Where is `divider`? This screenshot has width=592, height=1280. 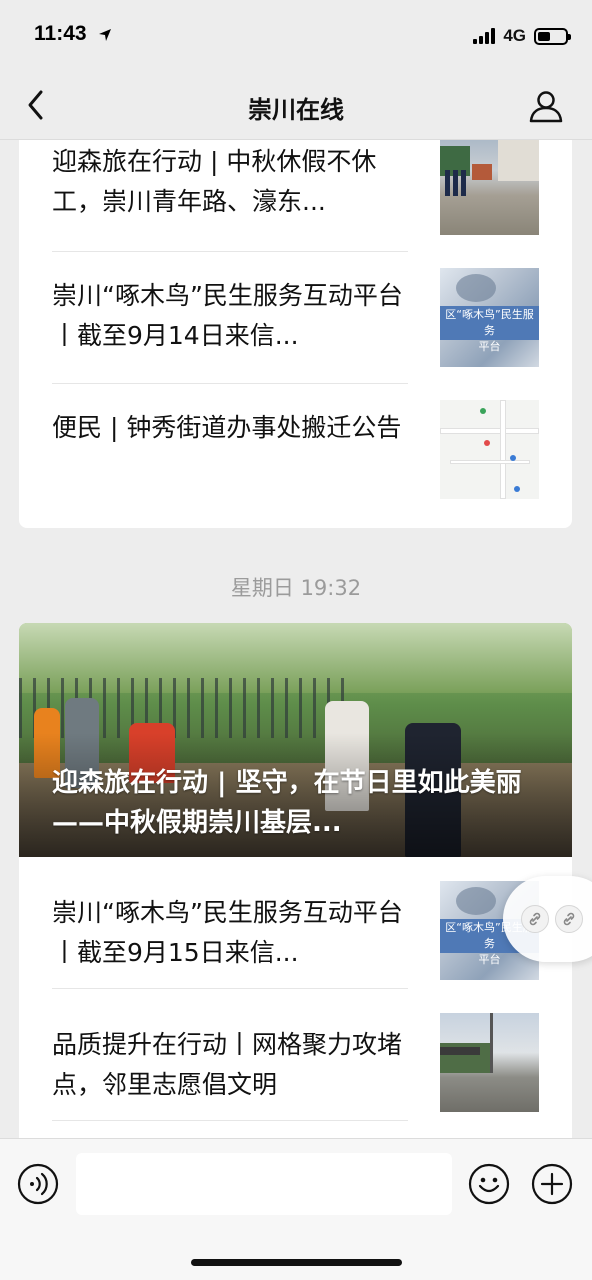
divider is located at coordinates (230, 1120).